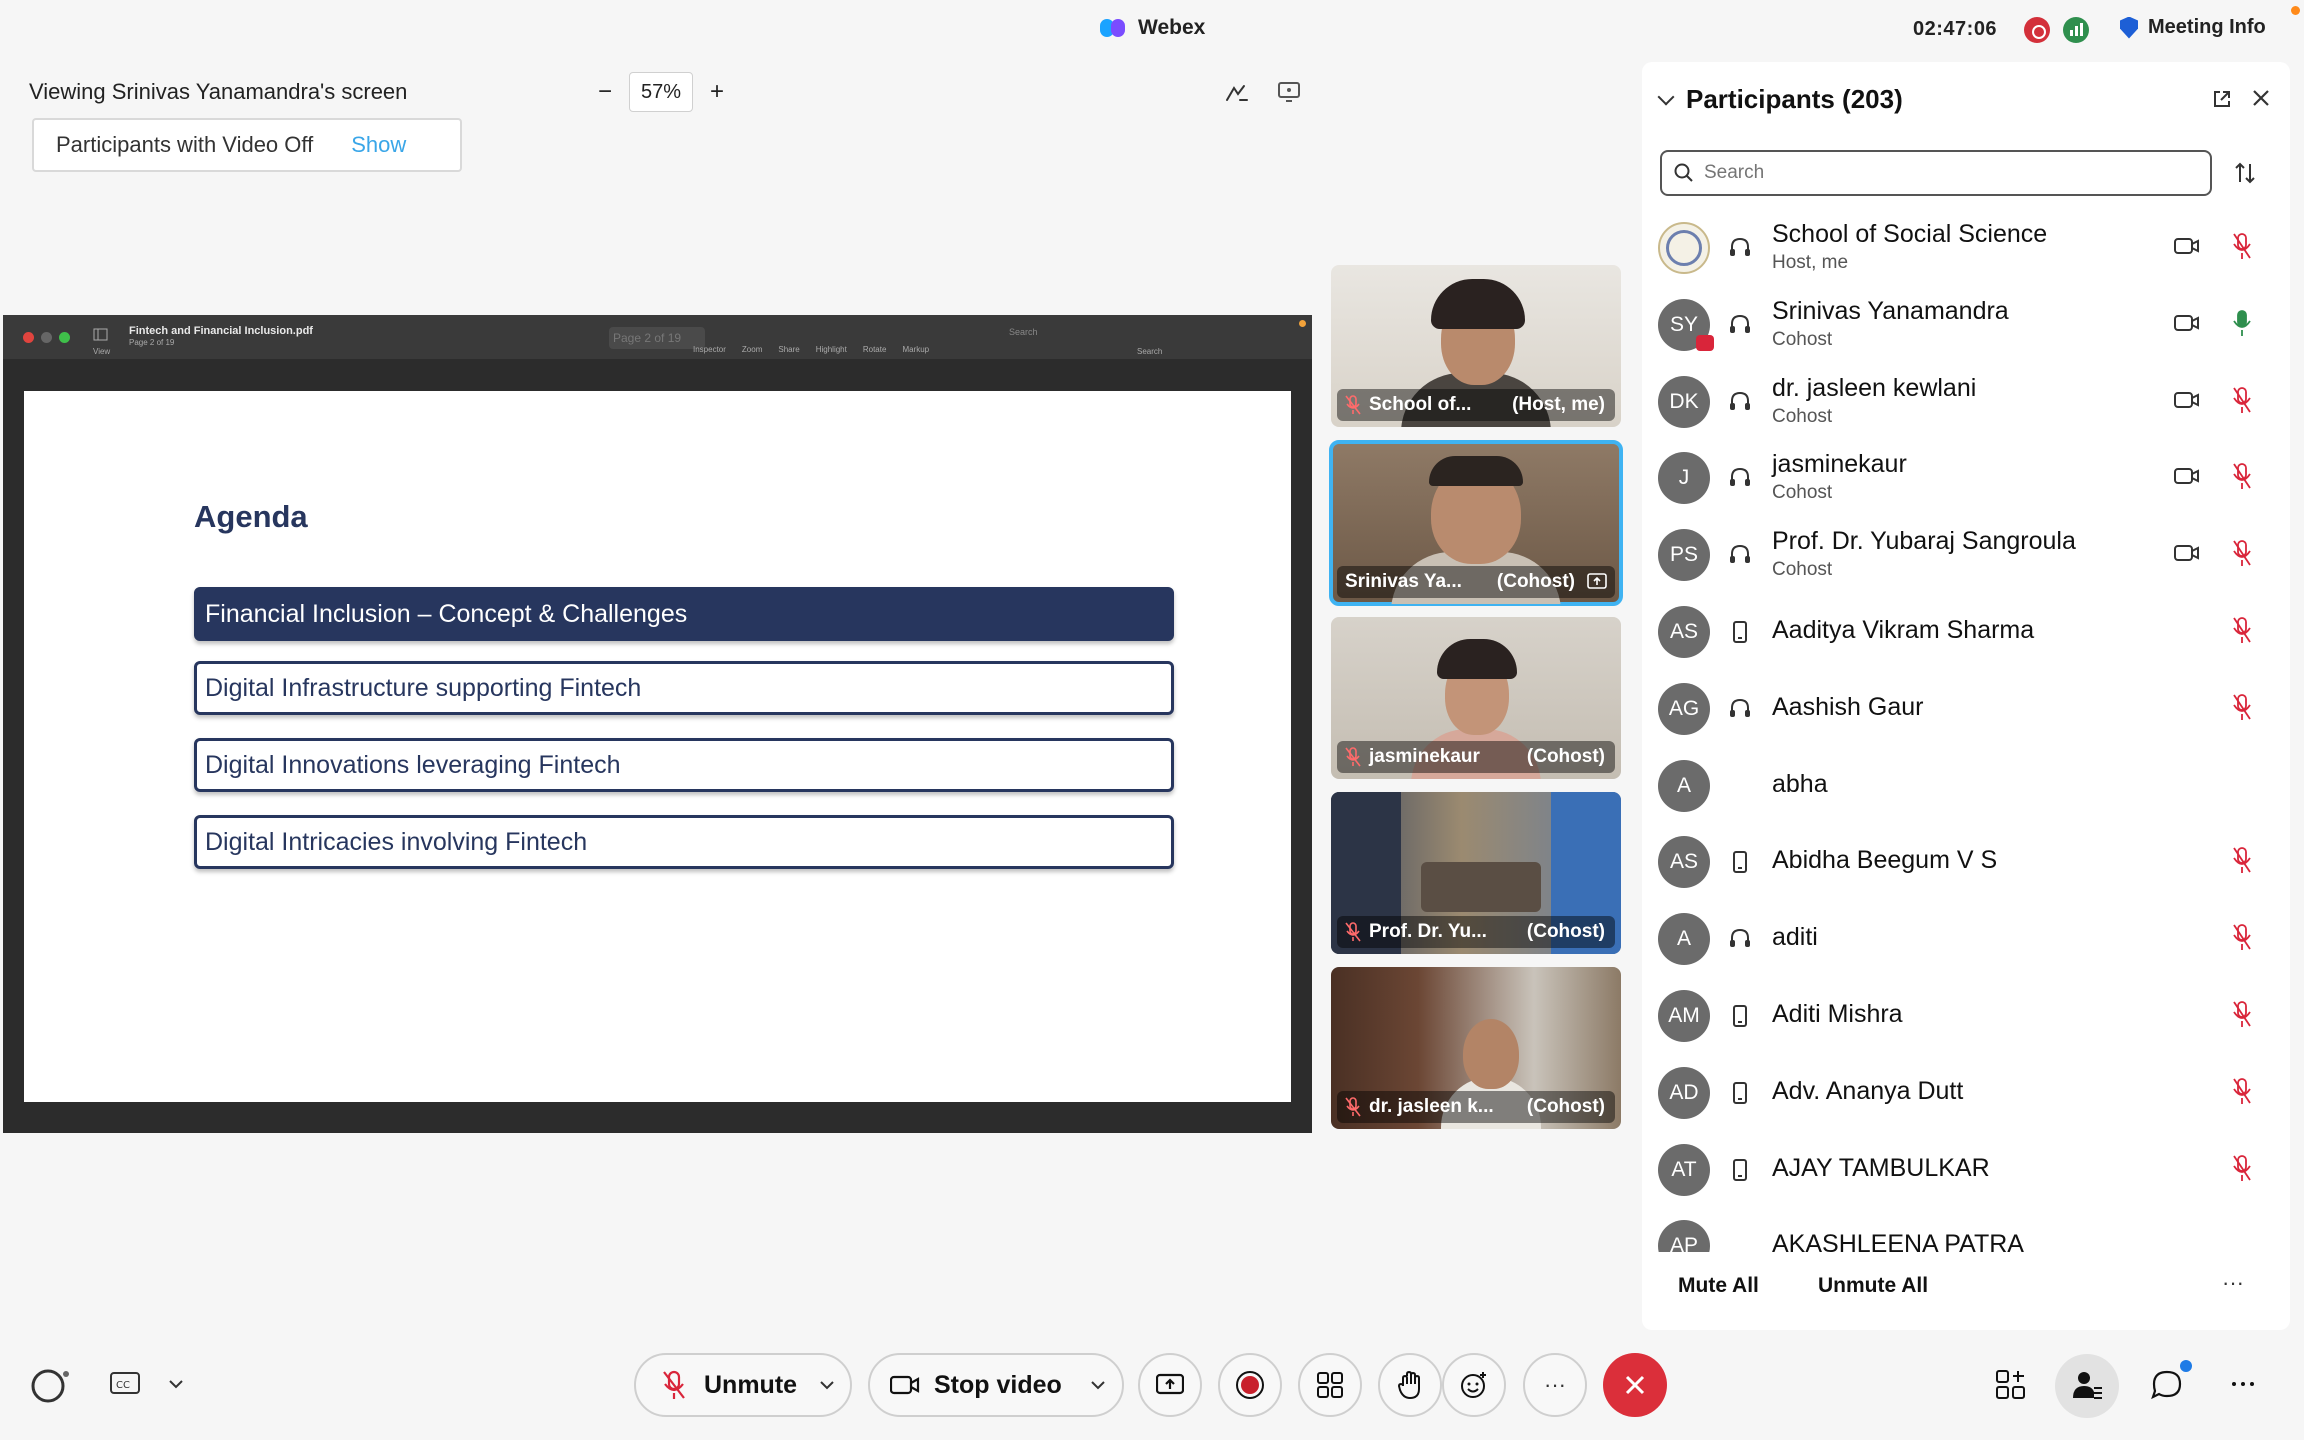  What do you see at coordinates (1740, 246) in the screenshot?
I see `headset-icon` at bounding box center [1740, 246].